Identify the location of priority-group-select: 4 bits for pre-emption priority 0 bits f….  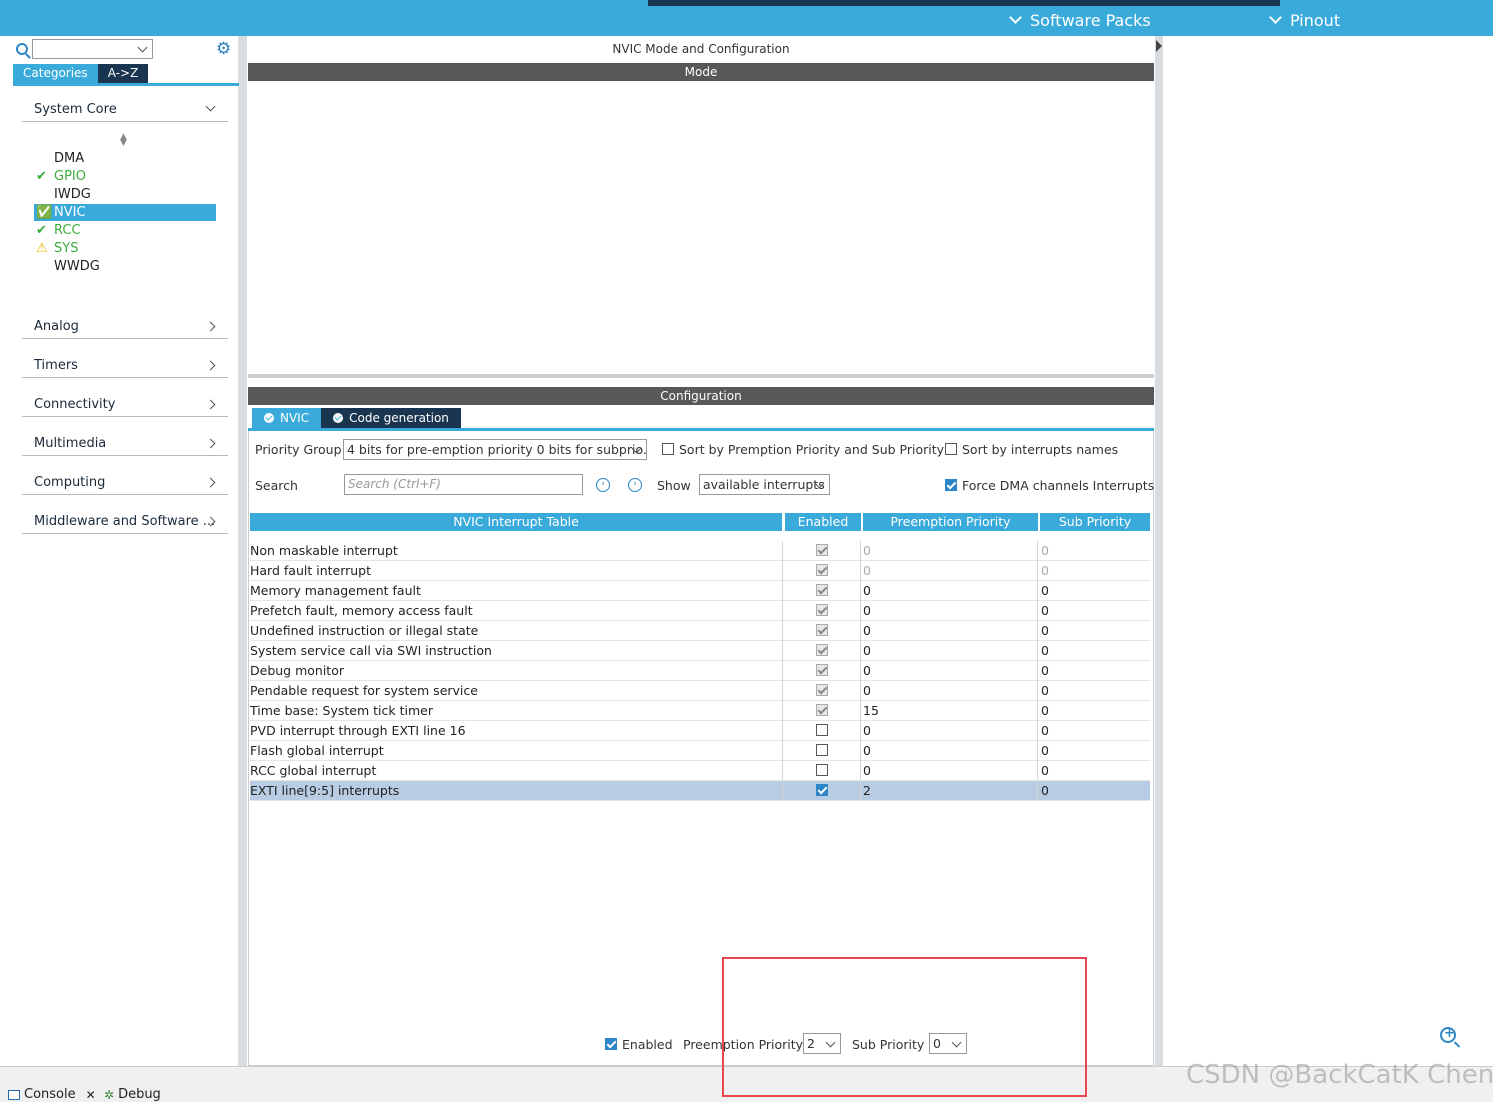
(495, 449).